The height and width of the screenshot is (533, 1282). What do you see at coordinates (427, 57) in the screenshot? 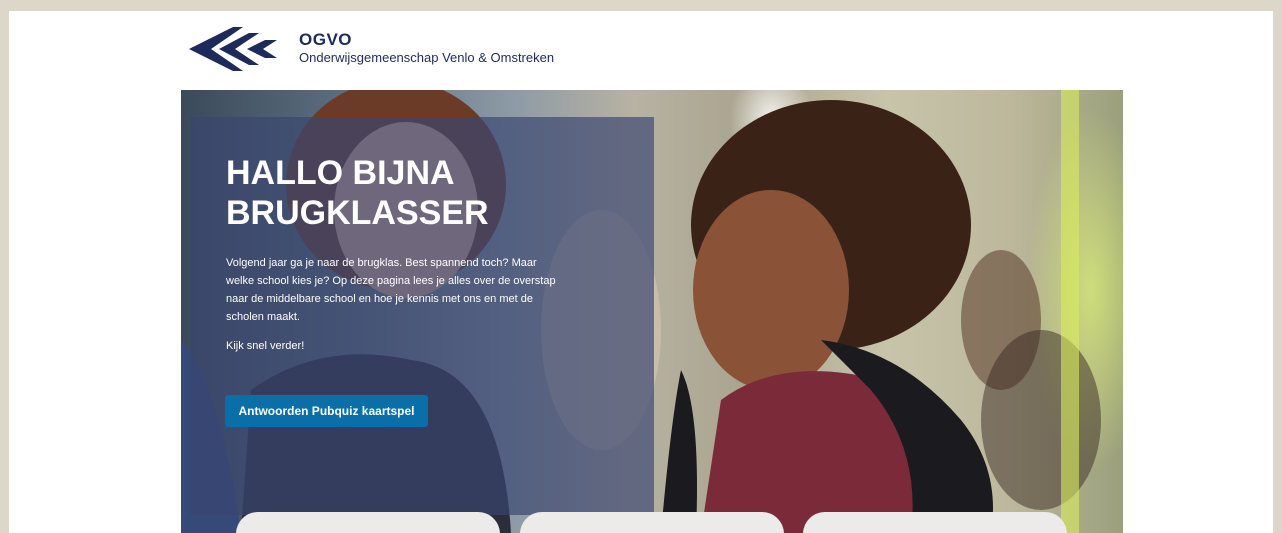
I see `brand-subtitle: Onderwijsgemeenschap Venlo & Omstreken` at bounding box center [427, 57].